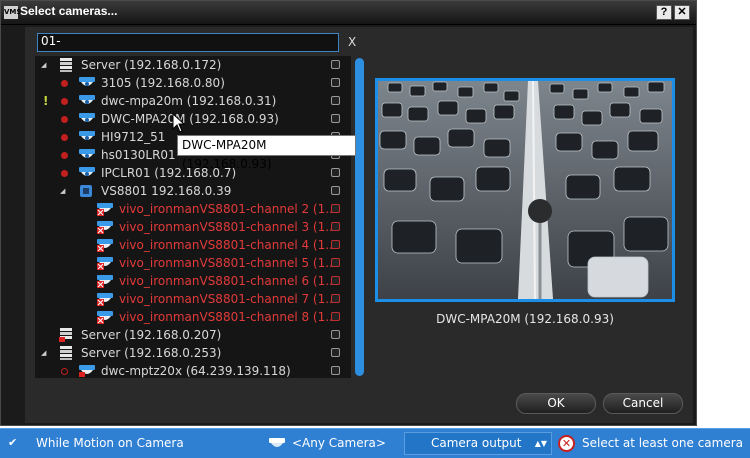 The height and width of the screenshot is (458, 750). What do you see at coordinates (138, 155) in the screenshot?
I see `tree-item-label: hs0130LR01` at bounding box center [138, 155].